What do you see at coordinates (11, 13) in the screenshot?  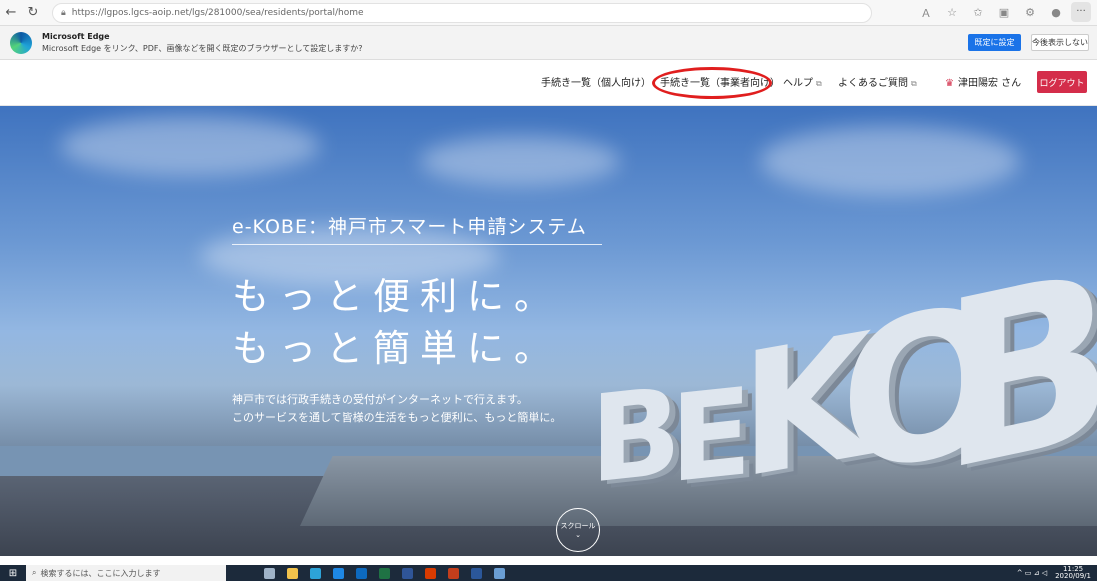 I see `back-icon: ←` at bounding box center [11, 13].